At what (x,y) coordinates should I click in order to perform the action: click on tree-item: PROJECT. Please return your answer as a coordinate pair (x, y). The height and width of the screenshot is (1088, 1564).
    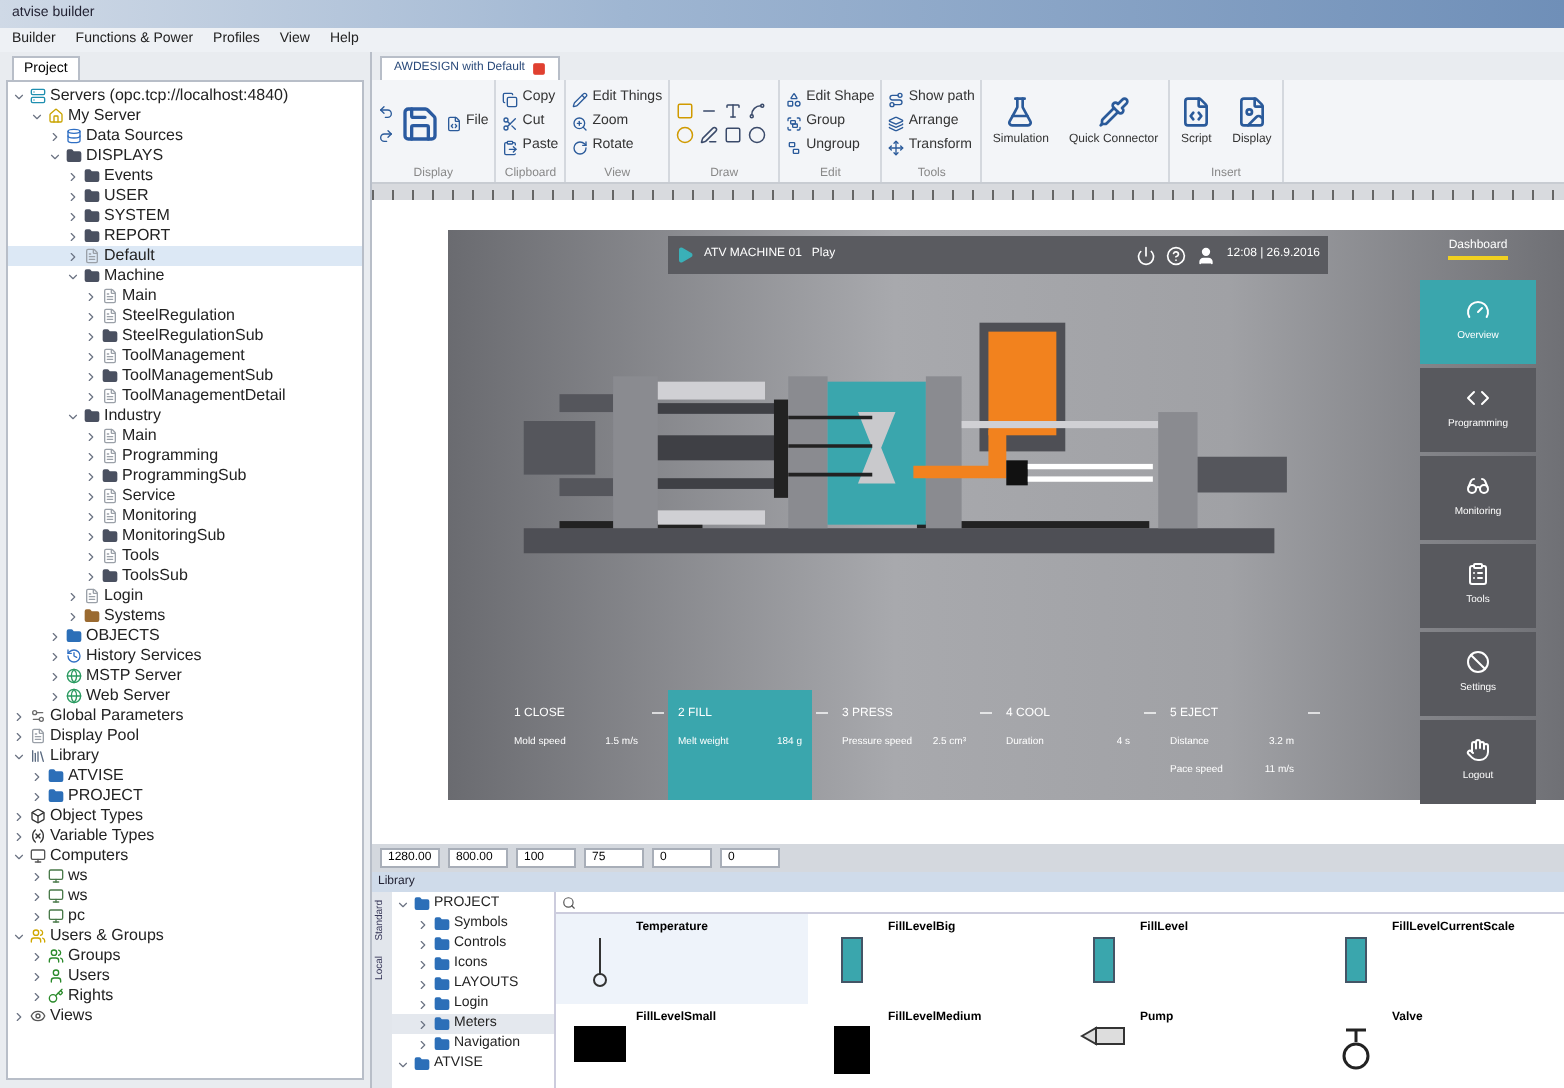
    Looking at the image, I should click on (185, 796).